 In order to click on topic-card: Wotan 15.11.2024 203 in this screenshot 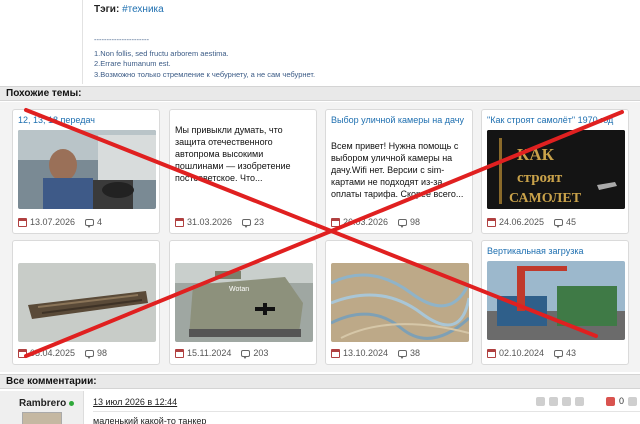, I will do `click(243, 302)`.